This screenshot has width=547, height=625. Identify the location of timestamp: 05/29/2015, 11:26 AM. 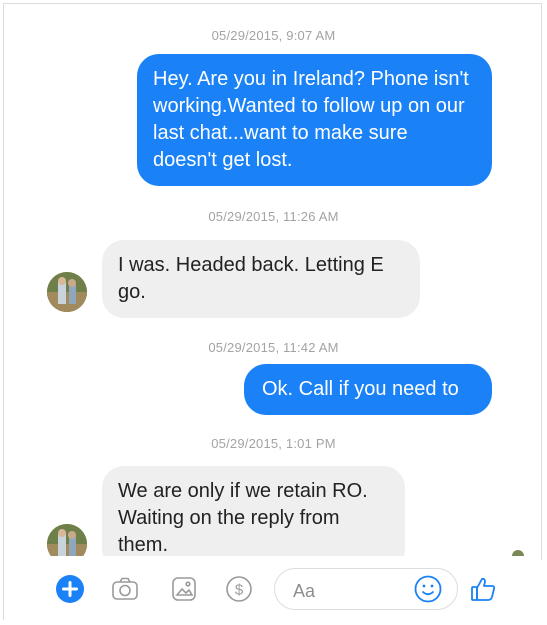
(273, 216).